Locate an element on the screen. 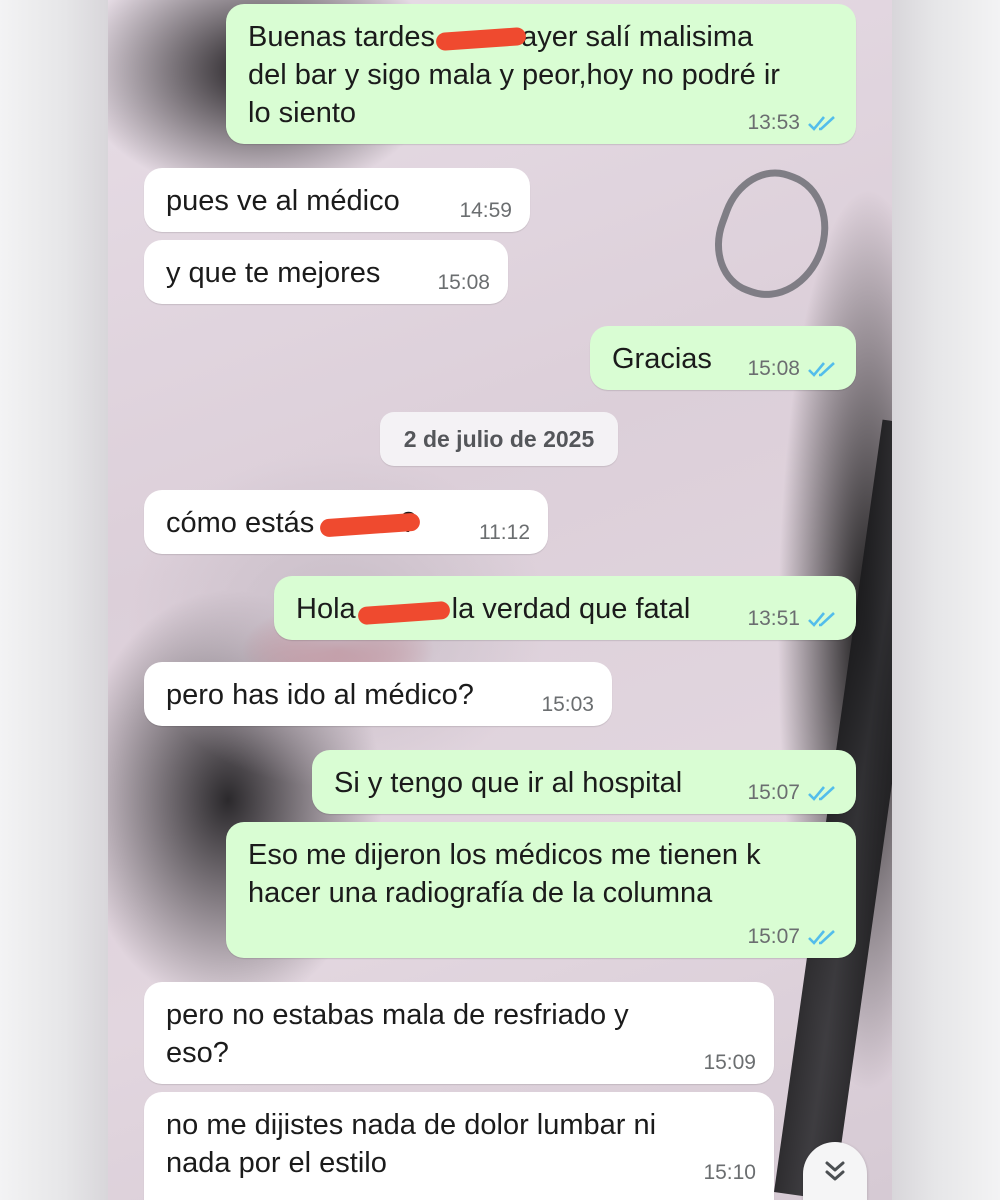 The image size is (1000, 1200). chevron-double-down-icon is located at coordinates (835, 1171).